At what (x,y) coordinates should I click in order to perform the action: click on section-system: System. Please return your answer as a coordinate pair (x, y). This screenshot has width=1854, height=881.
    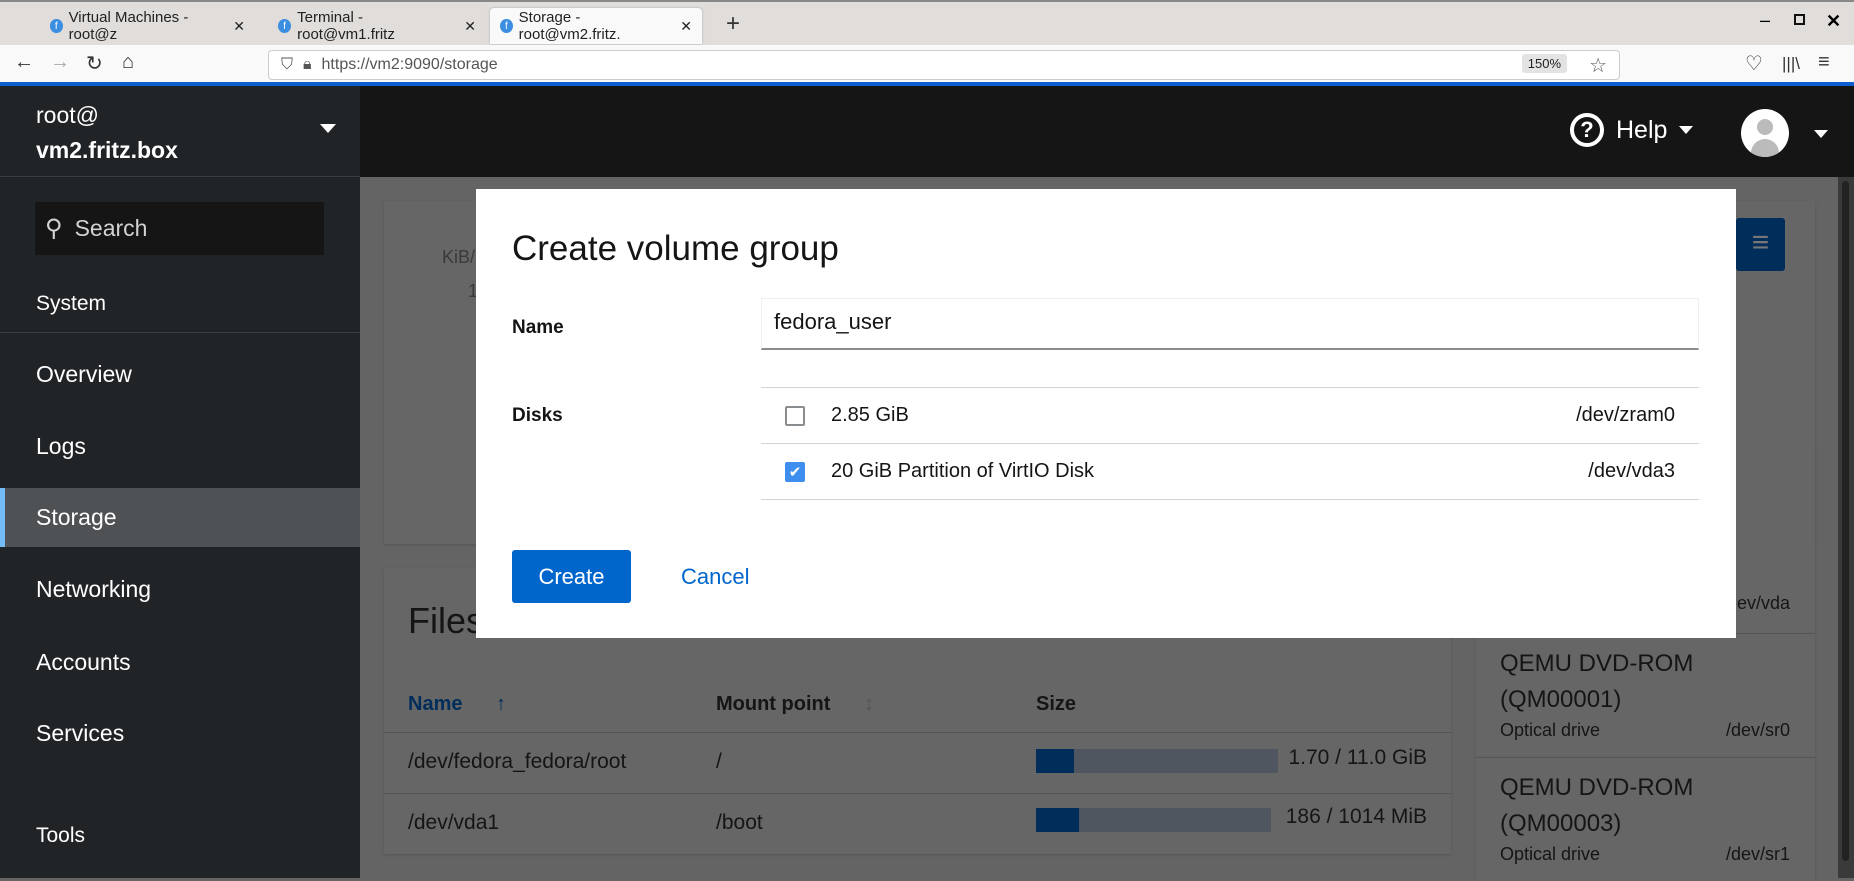
    Looking at the image, I should click on (71, 303).